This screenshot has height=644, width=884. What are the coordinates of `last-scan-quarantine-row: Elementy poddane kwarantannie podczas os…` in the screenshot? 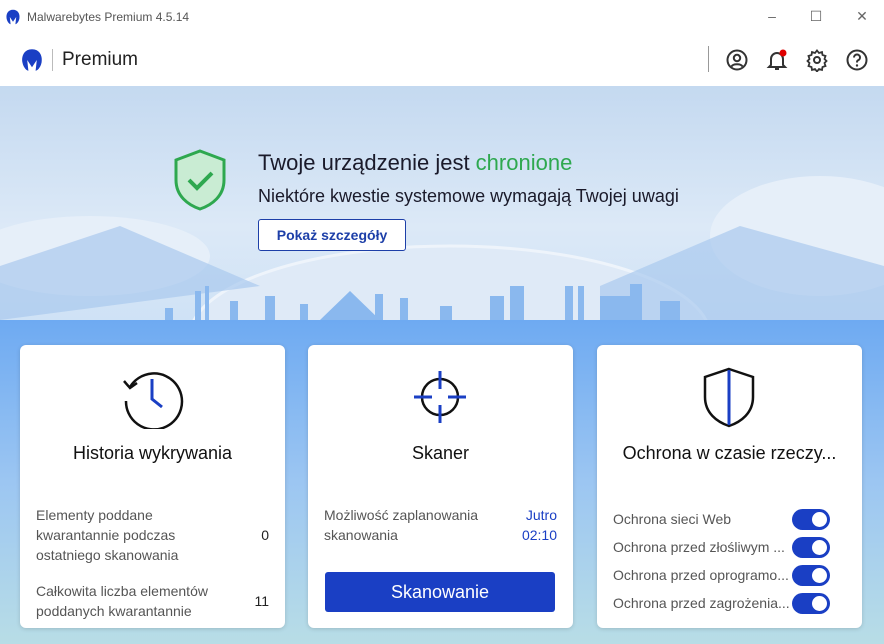 It's located at (152, 535).